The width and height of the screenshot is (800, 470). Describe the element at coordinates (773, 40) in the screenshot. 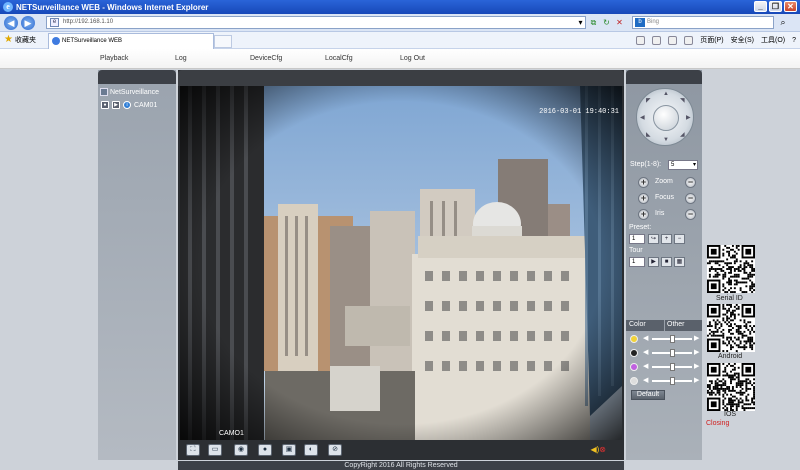

I see `tools-menu: 工具(O)` at that location.